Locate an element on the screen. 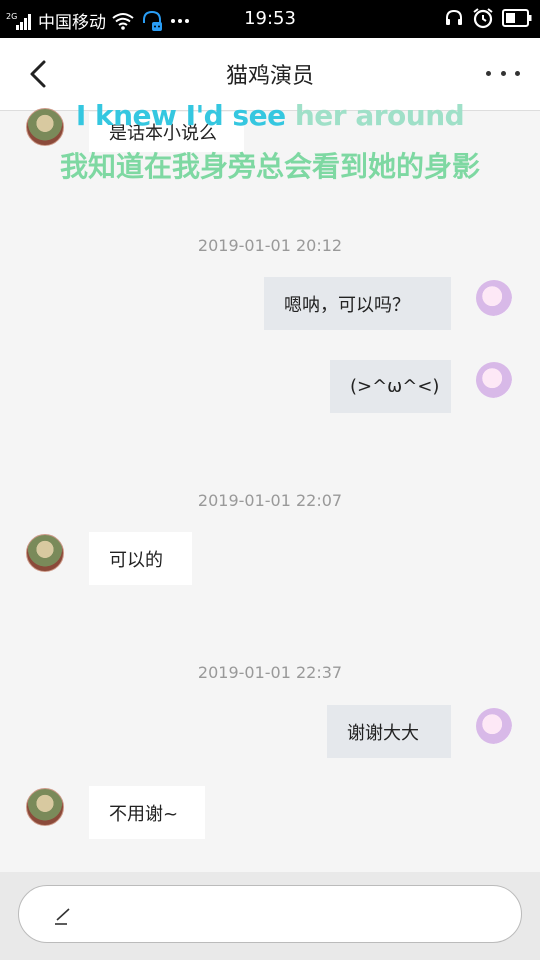 This screenshot has height=960, width=540. chat-title: 猫鸡演员 is located at coordinates (269, 76).